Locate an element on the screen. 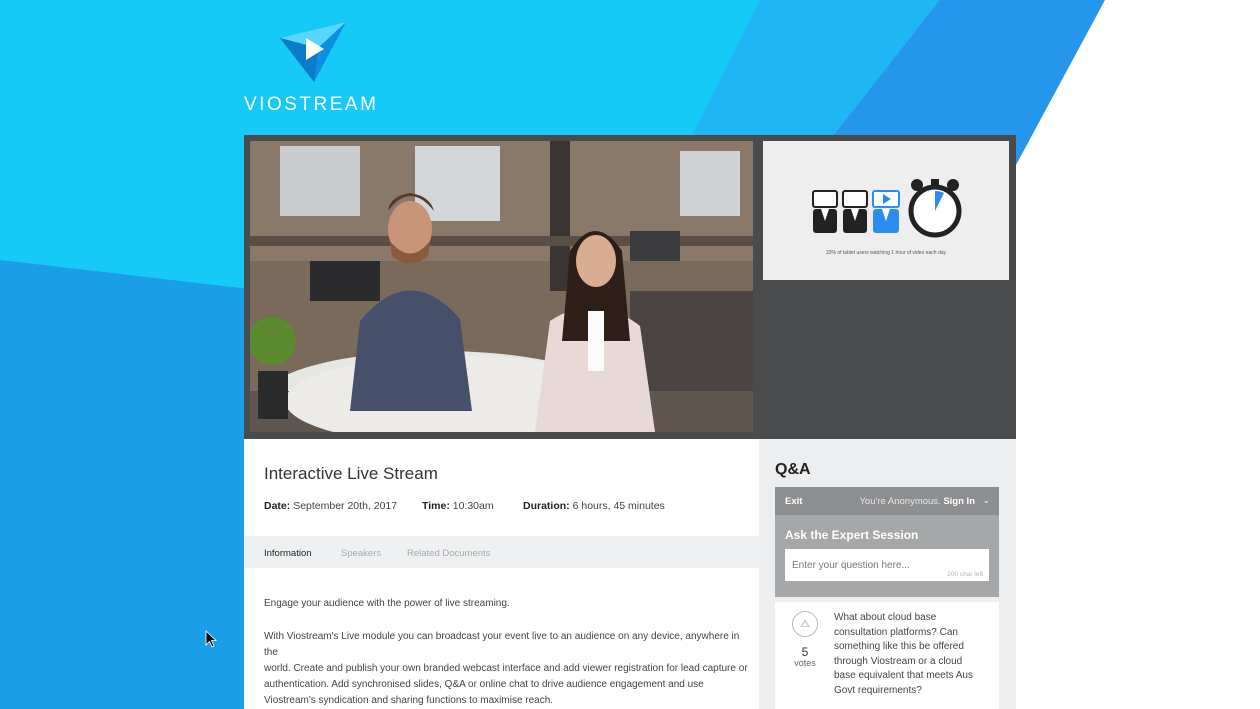 This screenshot has height=709, width=1260. qa-user-bar: Exit You're Anonymous. Sign In ⌄ is located at coordinates (887, 501).